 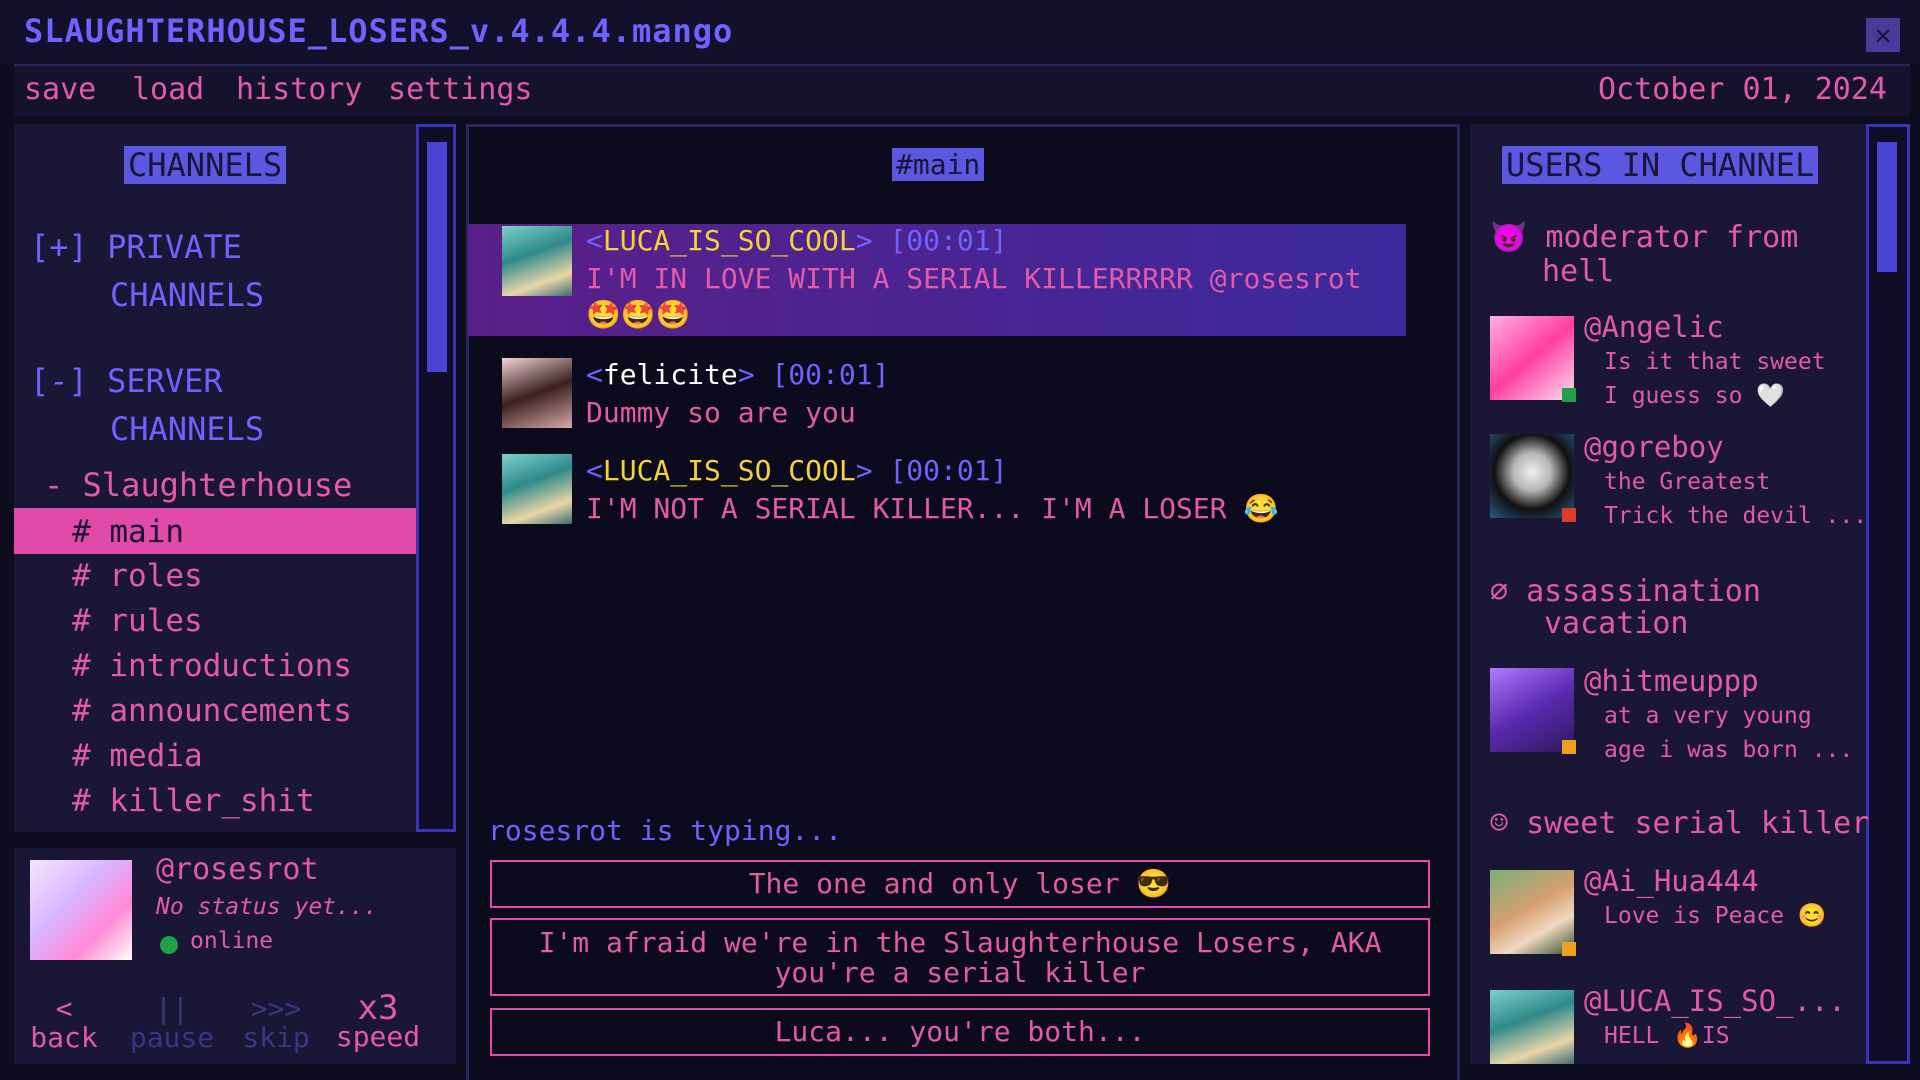 I want to click on smiley-icon: ☺, so click(x=1499, y=823).